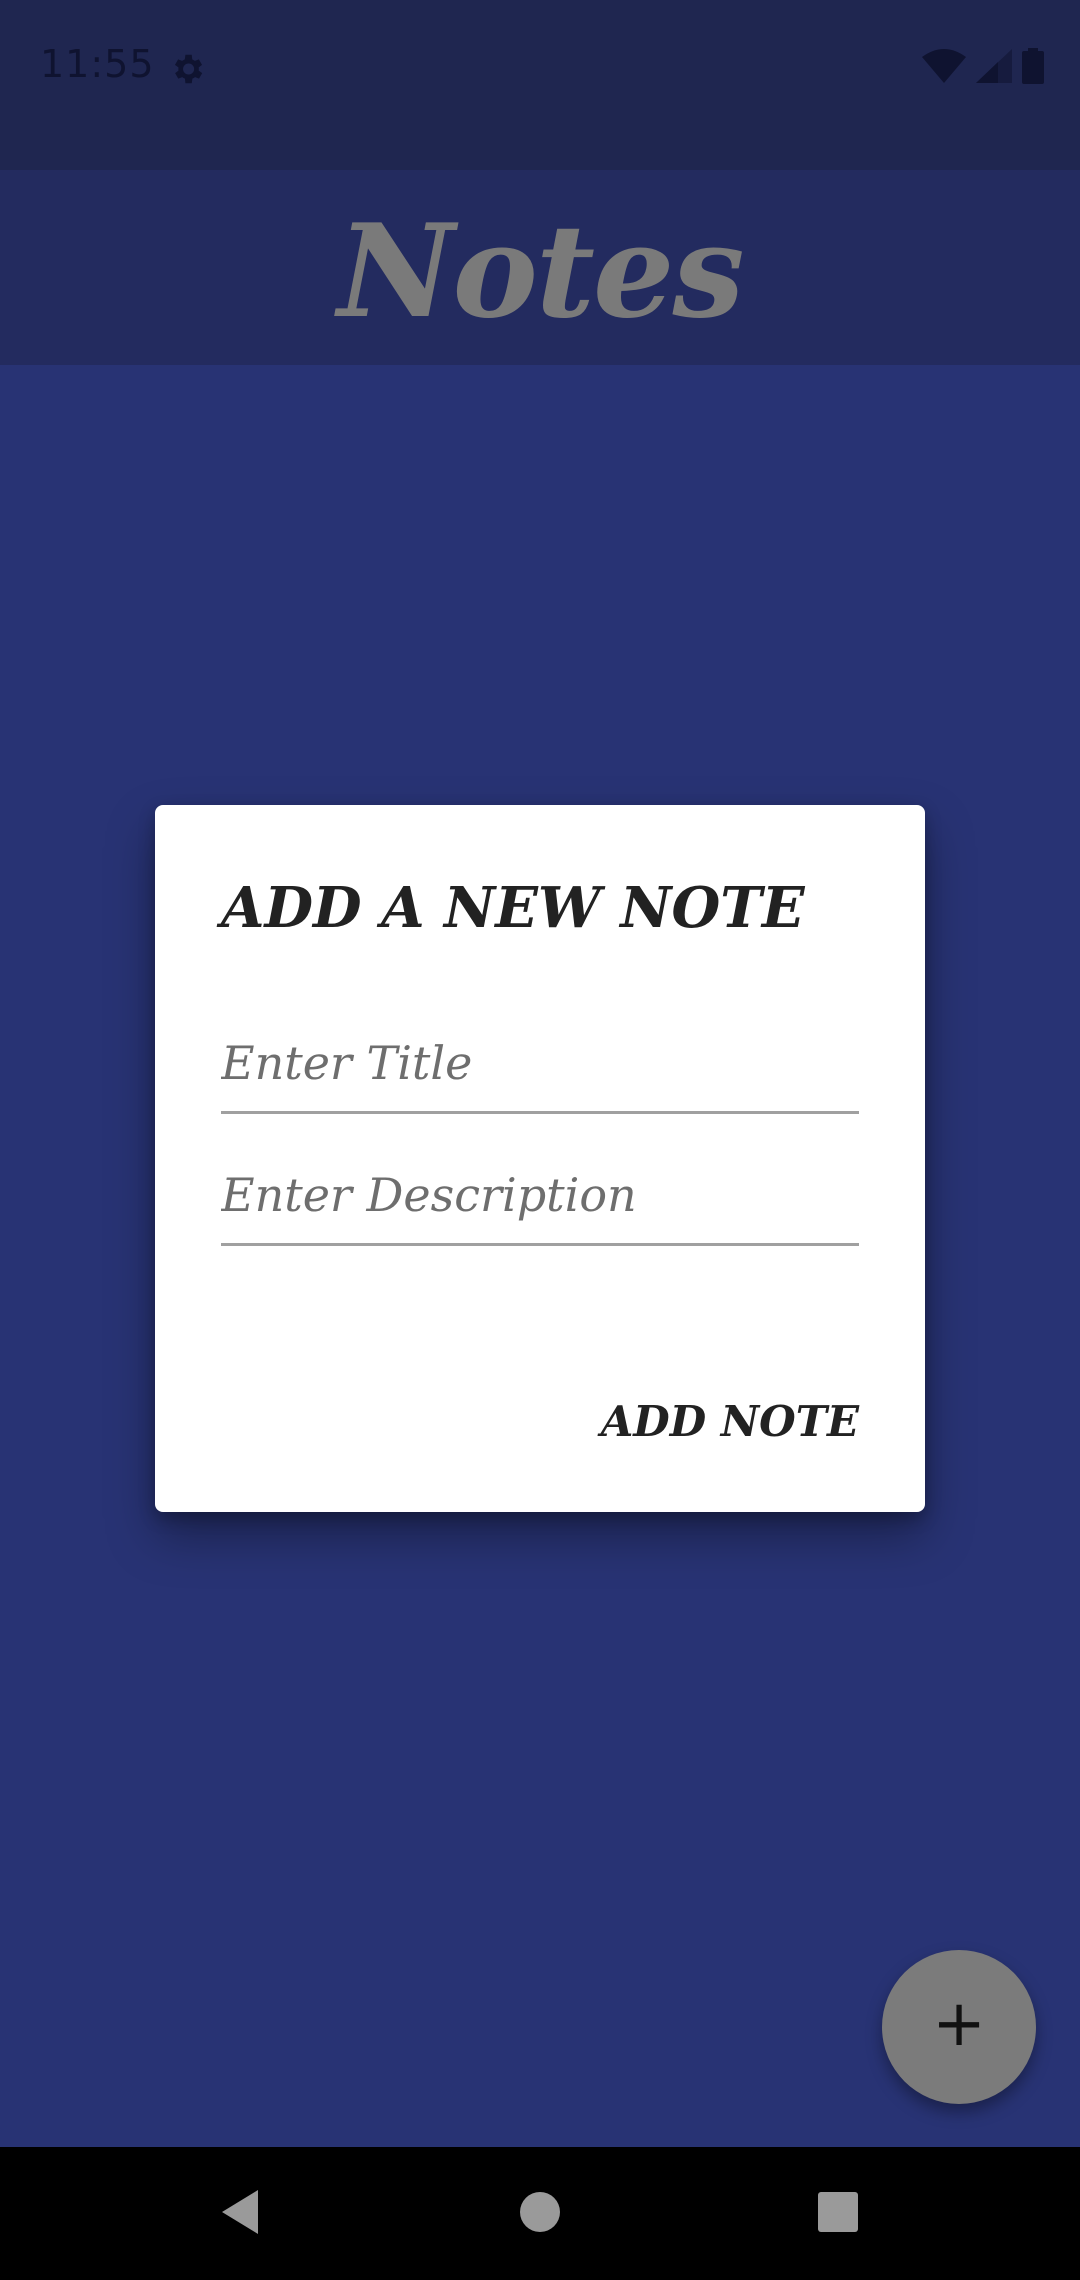 The image size is (1080, 2280). I want to click on wifi-icon, so click(944, 68).